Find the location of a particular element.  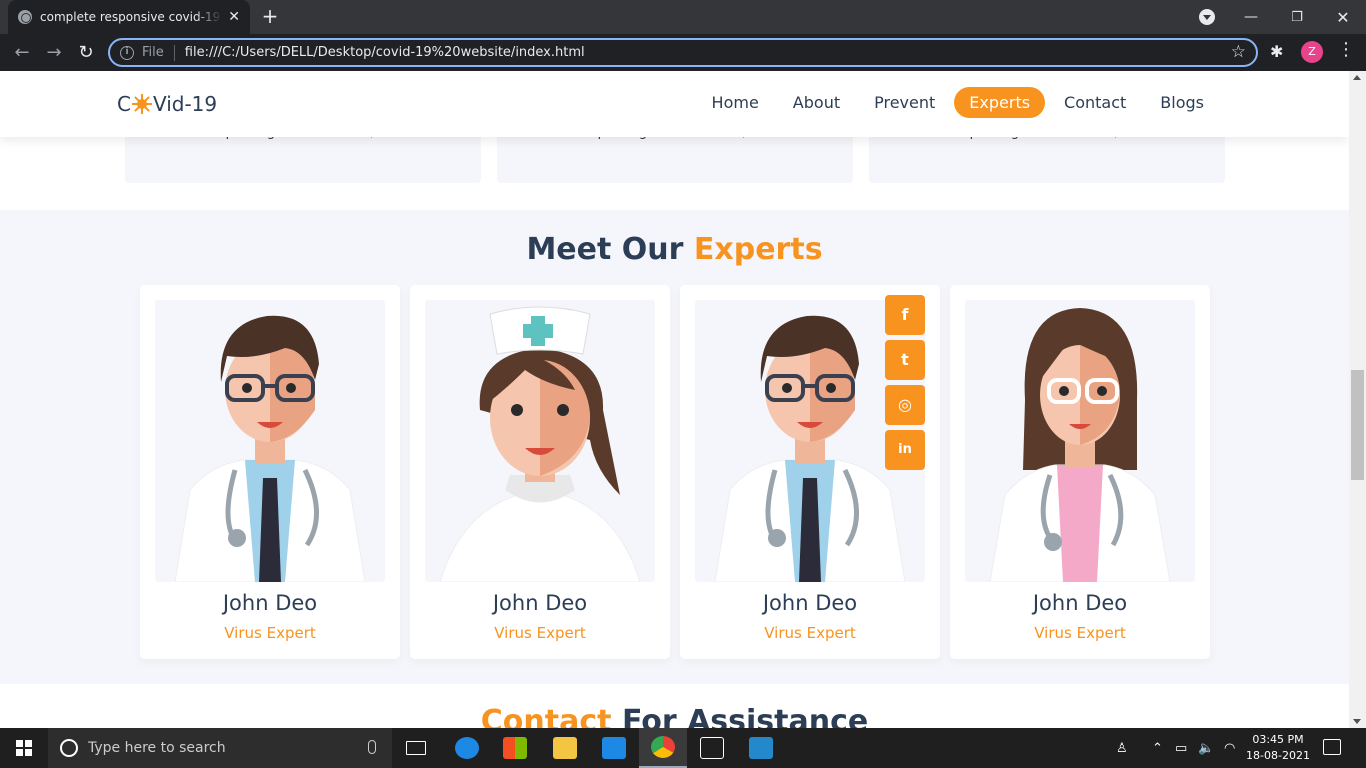

tab-search-icon is located at coordinates (1207, 17).